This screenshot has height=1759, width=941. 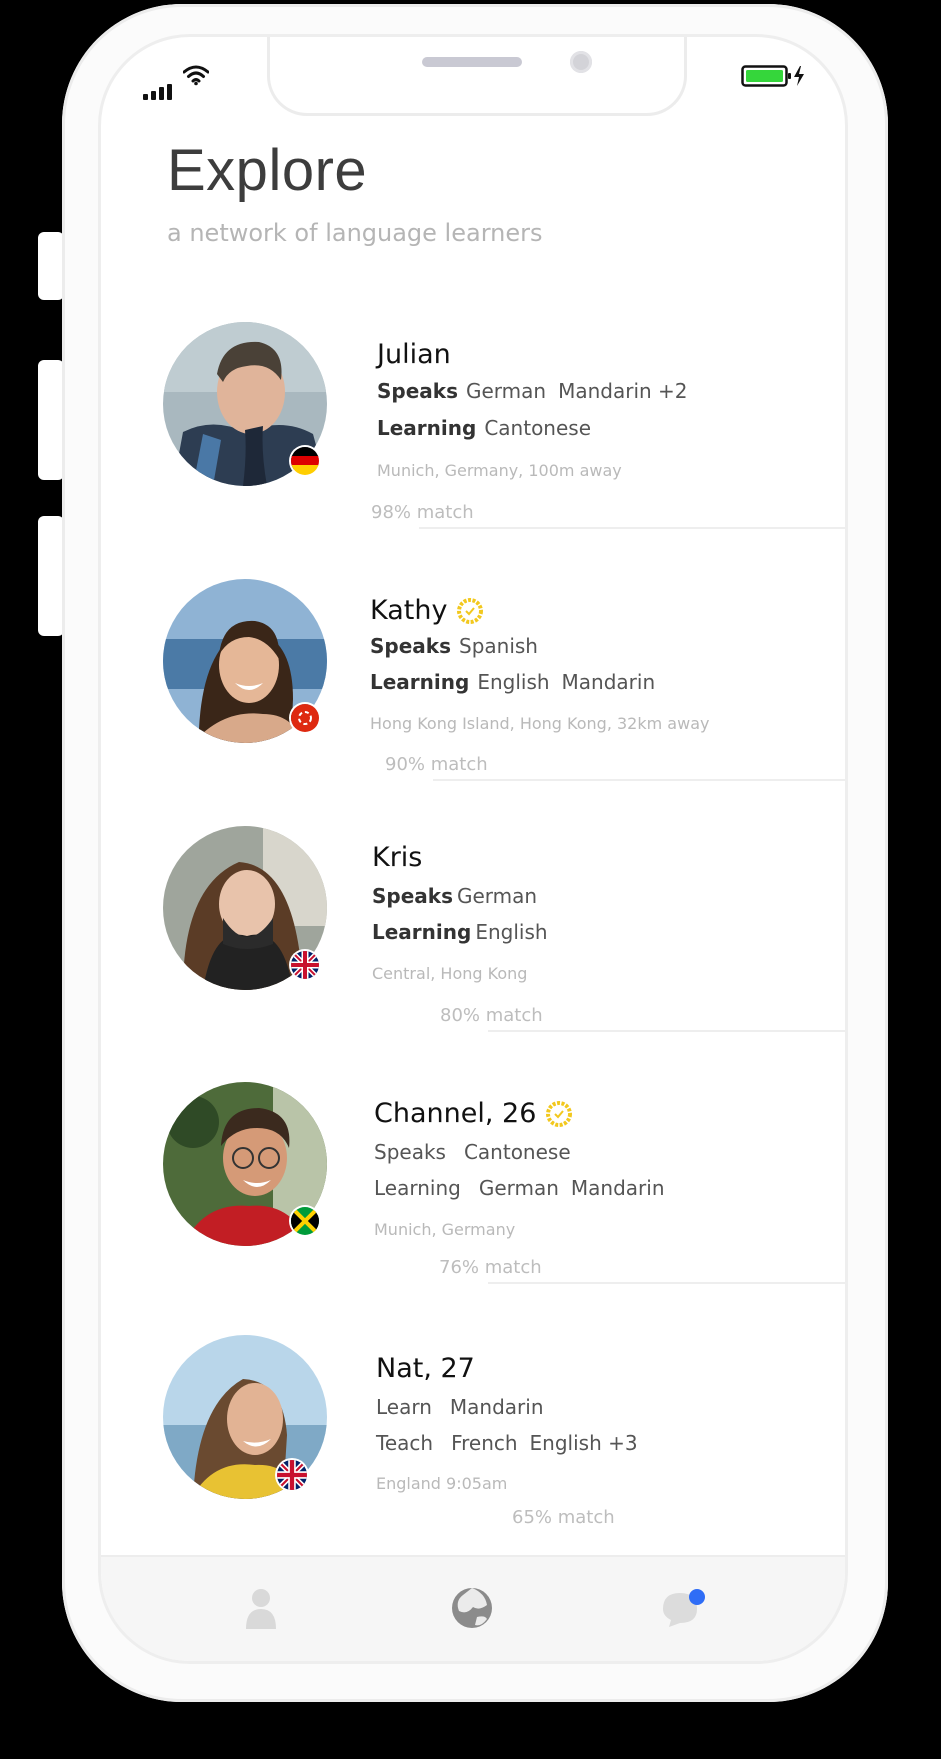 What do you see at coordinates (477, 76) in the screenshot?
I see `phone-notch` at bounding box center [477, 76].